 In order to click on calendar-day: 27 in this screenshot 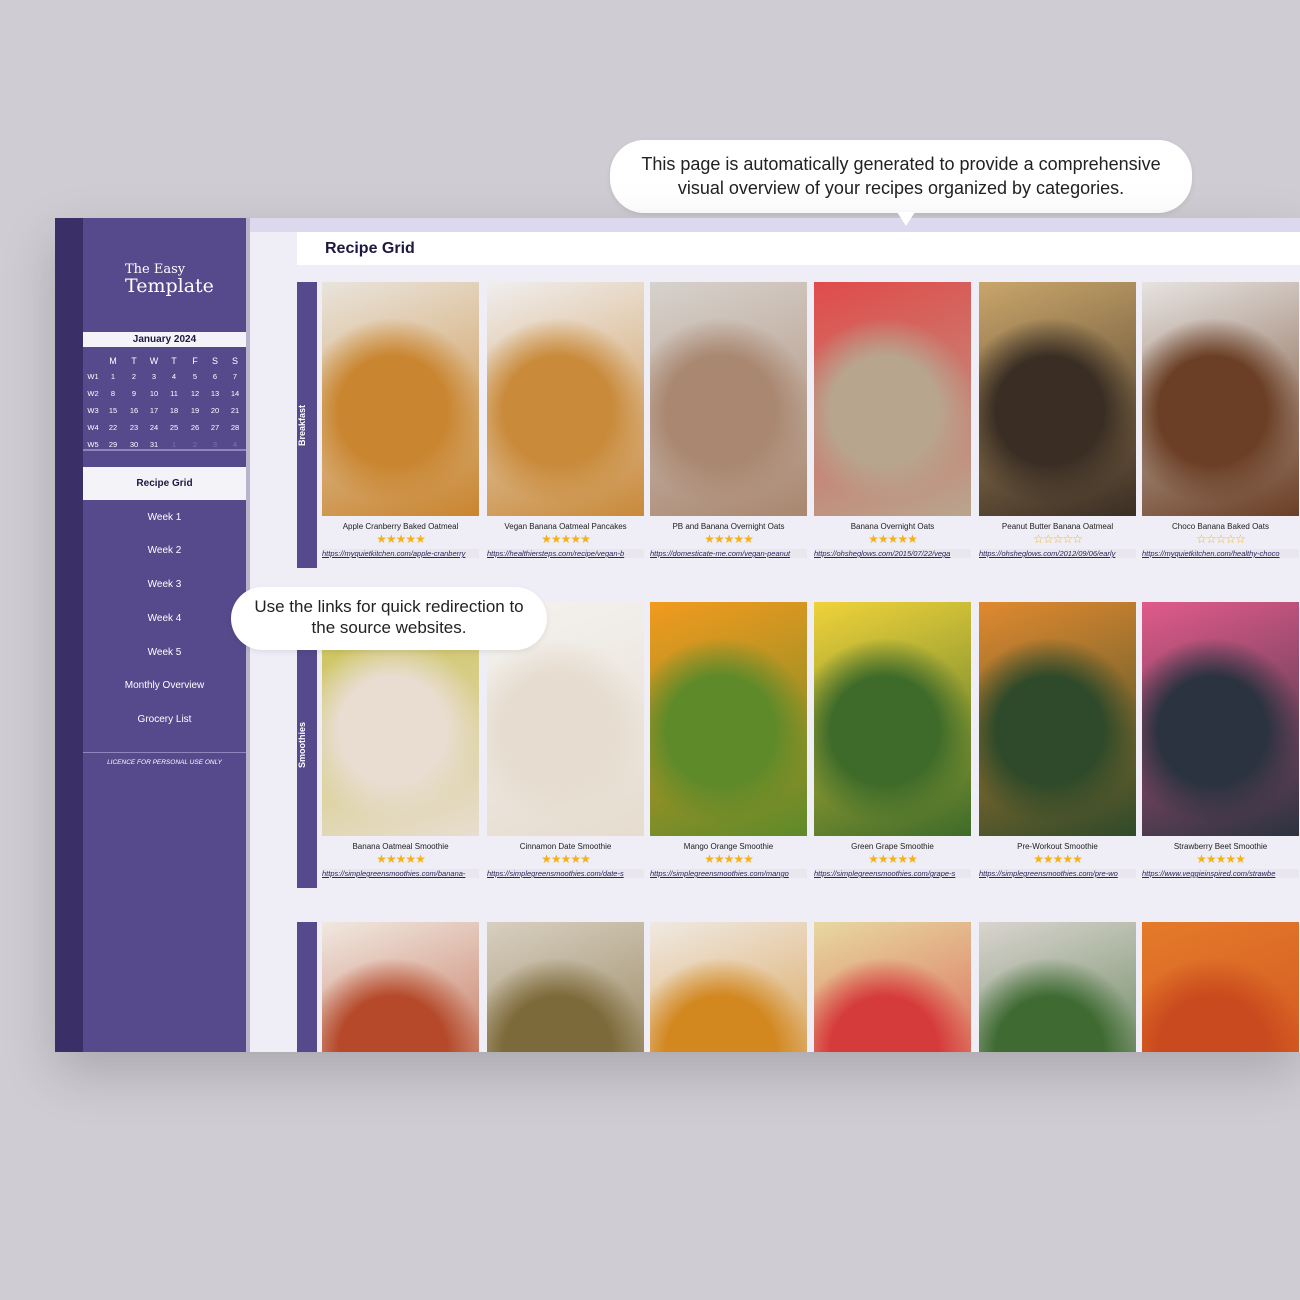, I will do `click(215, 427)`.